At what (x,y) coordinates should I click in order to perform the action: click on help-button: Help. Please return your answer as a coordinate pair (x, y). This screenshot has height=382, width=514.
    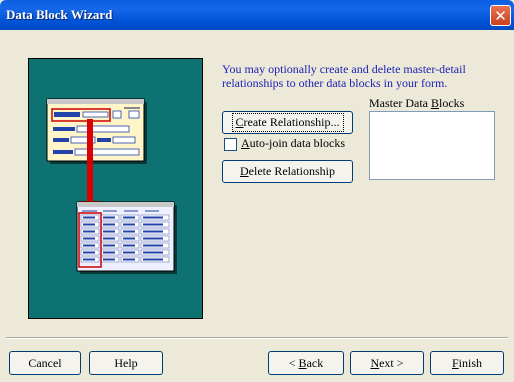
    Looking at the image, I should click on (126, 363).